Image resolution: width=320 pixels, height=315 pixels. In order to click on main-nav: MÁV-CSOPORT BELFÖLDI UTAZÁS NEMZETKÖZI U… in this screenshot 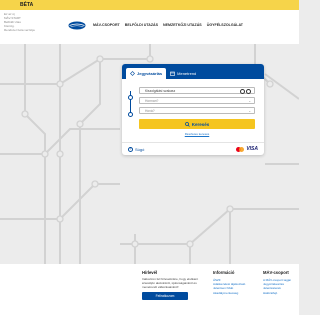, I will do `click(168, 25)`.